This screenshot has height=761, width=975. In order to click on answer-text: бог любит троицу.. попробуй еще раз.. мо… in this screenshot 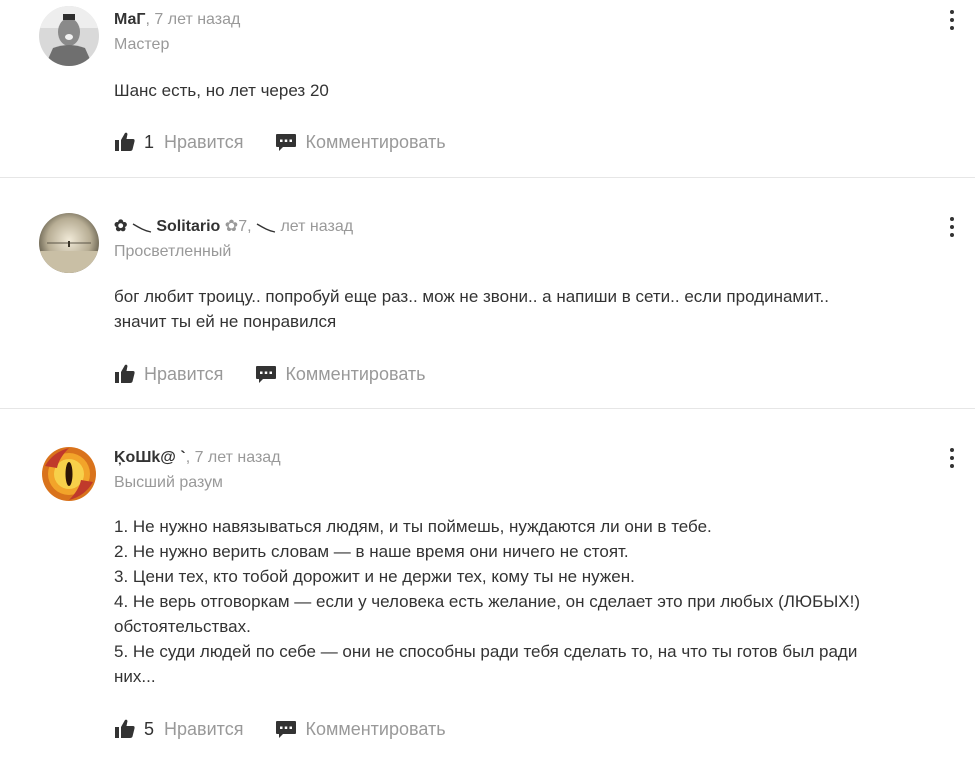, I will do `click(471, 309)`.